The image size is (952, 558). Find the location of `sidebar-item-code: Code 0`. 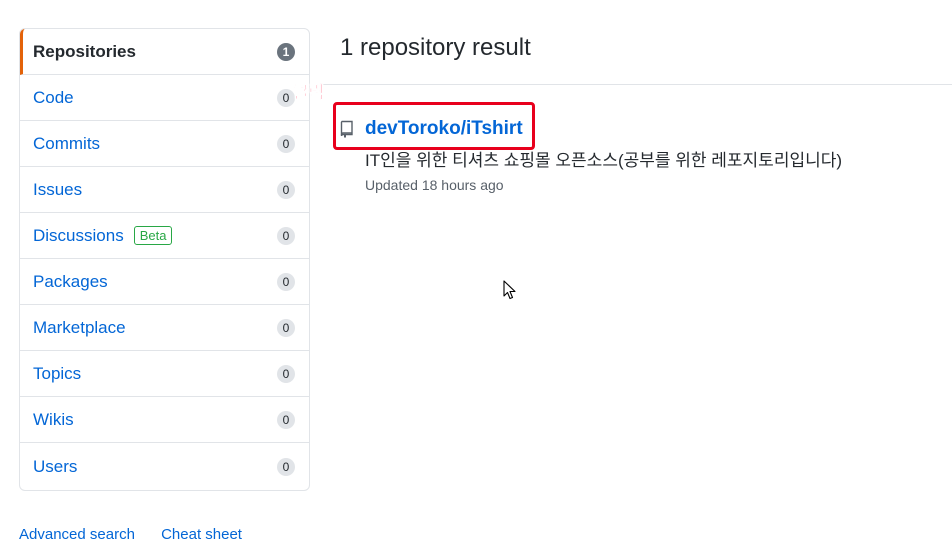

sidebar-item-code: Code 0 is located at coordinates (164, 98).